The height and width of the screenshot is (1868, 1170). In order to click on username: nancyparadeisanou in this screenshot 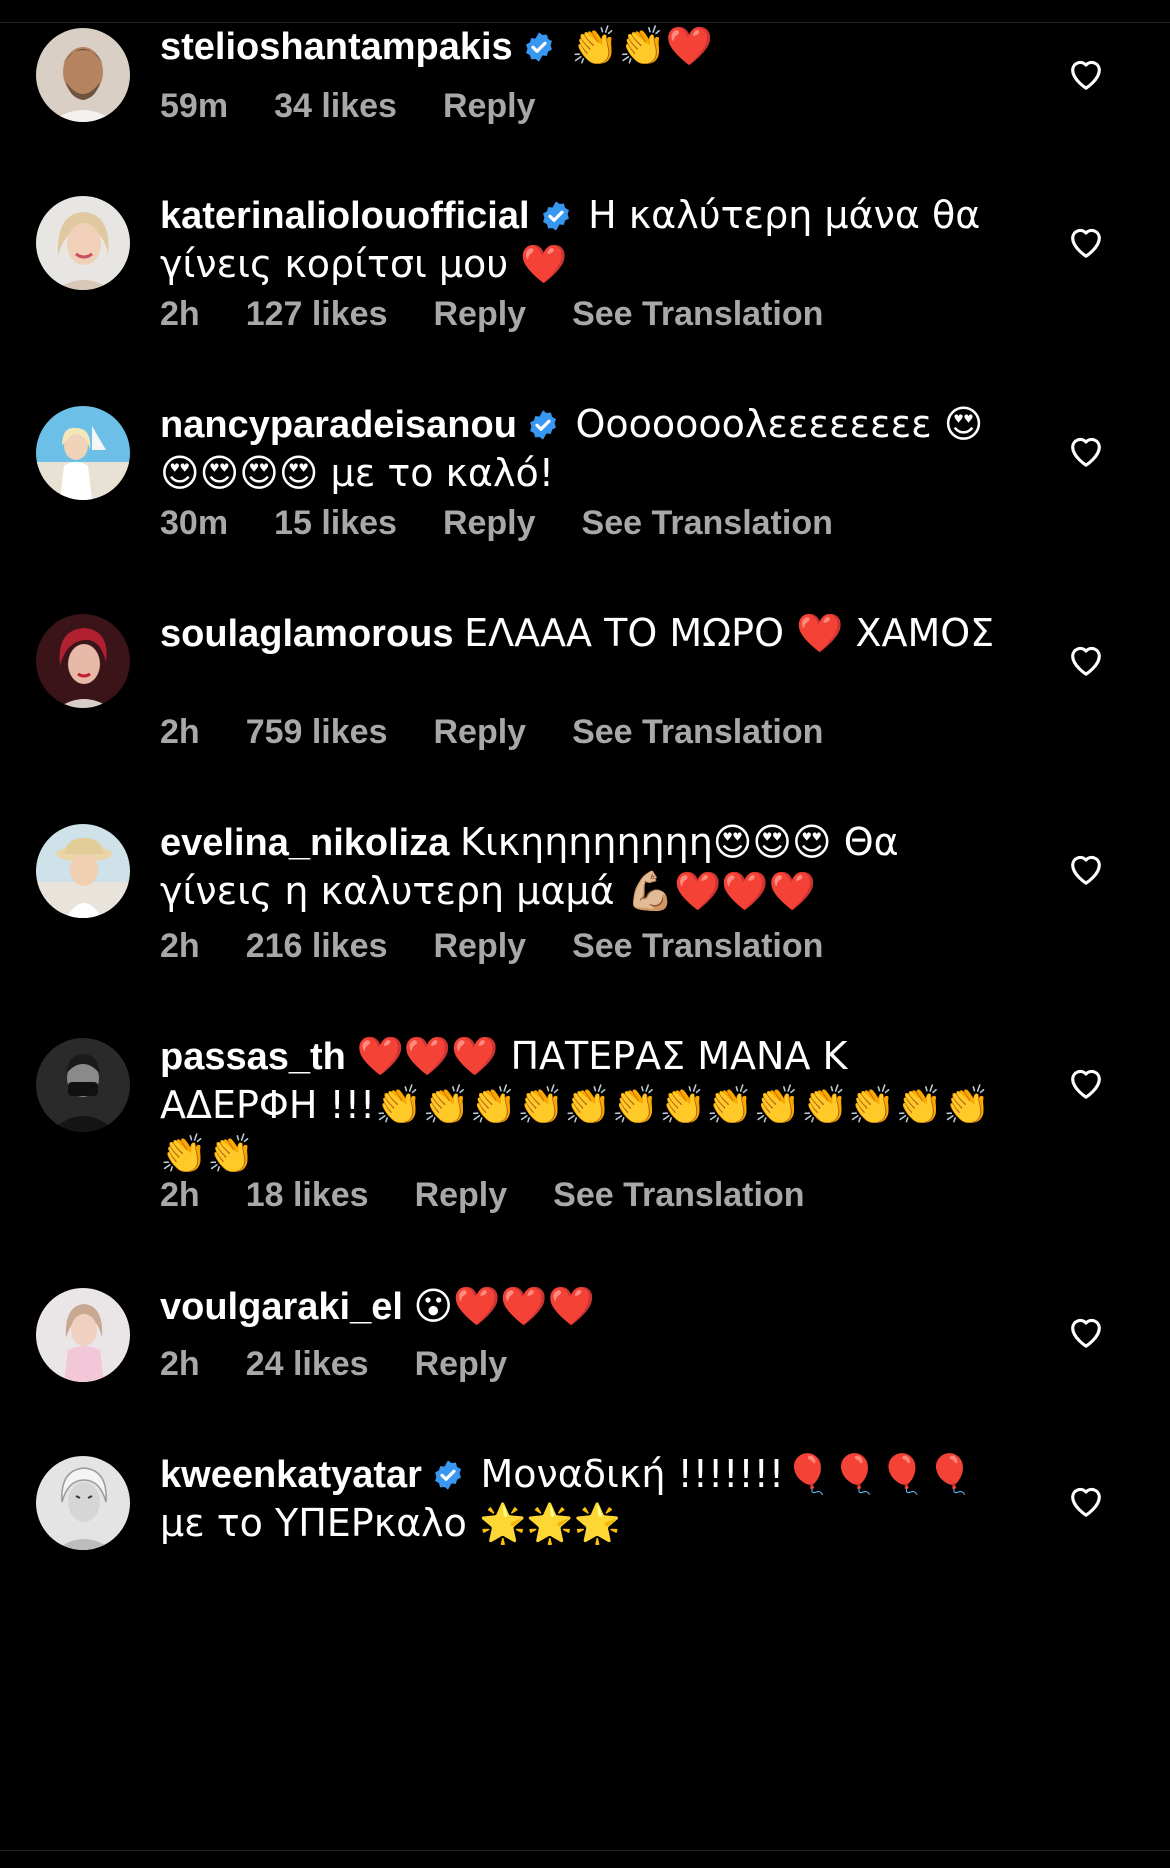, I will do `click(338, 425)`.